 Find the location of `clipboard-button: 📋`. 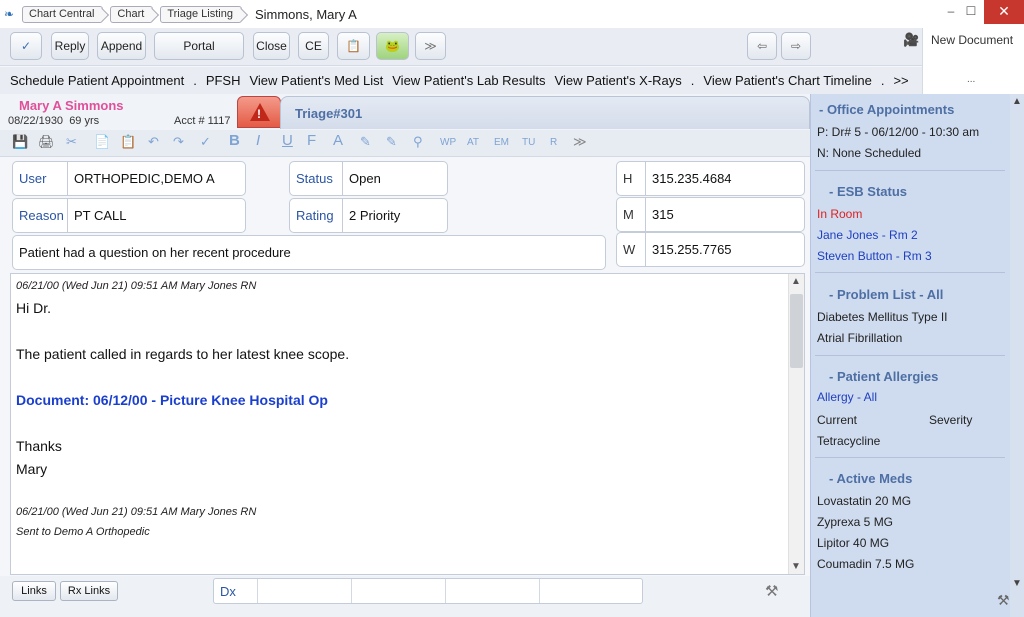

clipboard-button: 📋 is located at coordinates (353, 46).